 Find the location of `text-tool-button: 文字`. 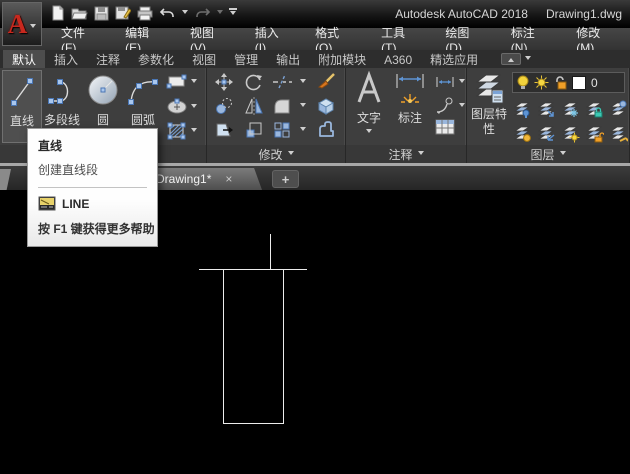

text-tool-button: 文字 is located at coordinates (369, 106).